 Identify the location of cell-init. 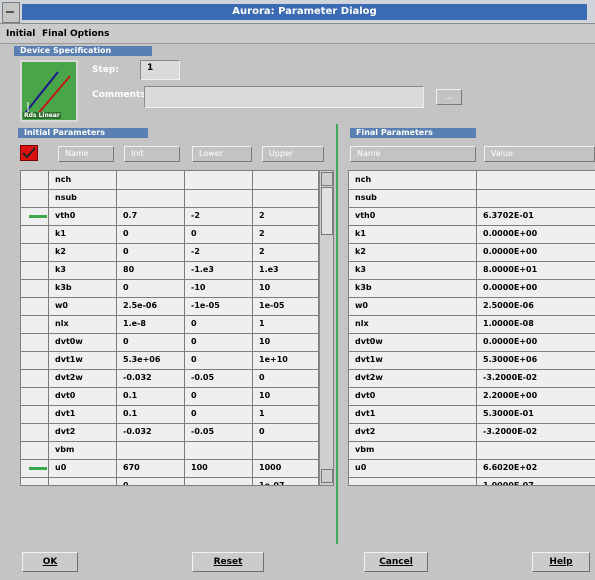
(151, 198).